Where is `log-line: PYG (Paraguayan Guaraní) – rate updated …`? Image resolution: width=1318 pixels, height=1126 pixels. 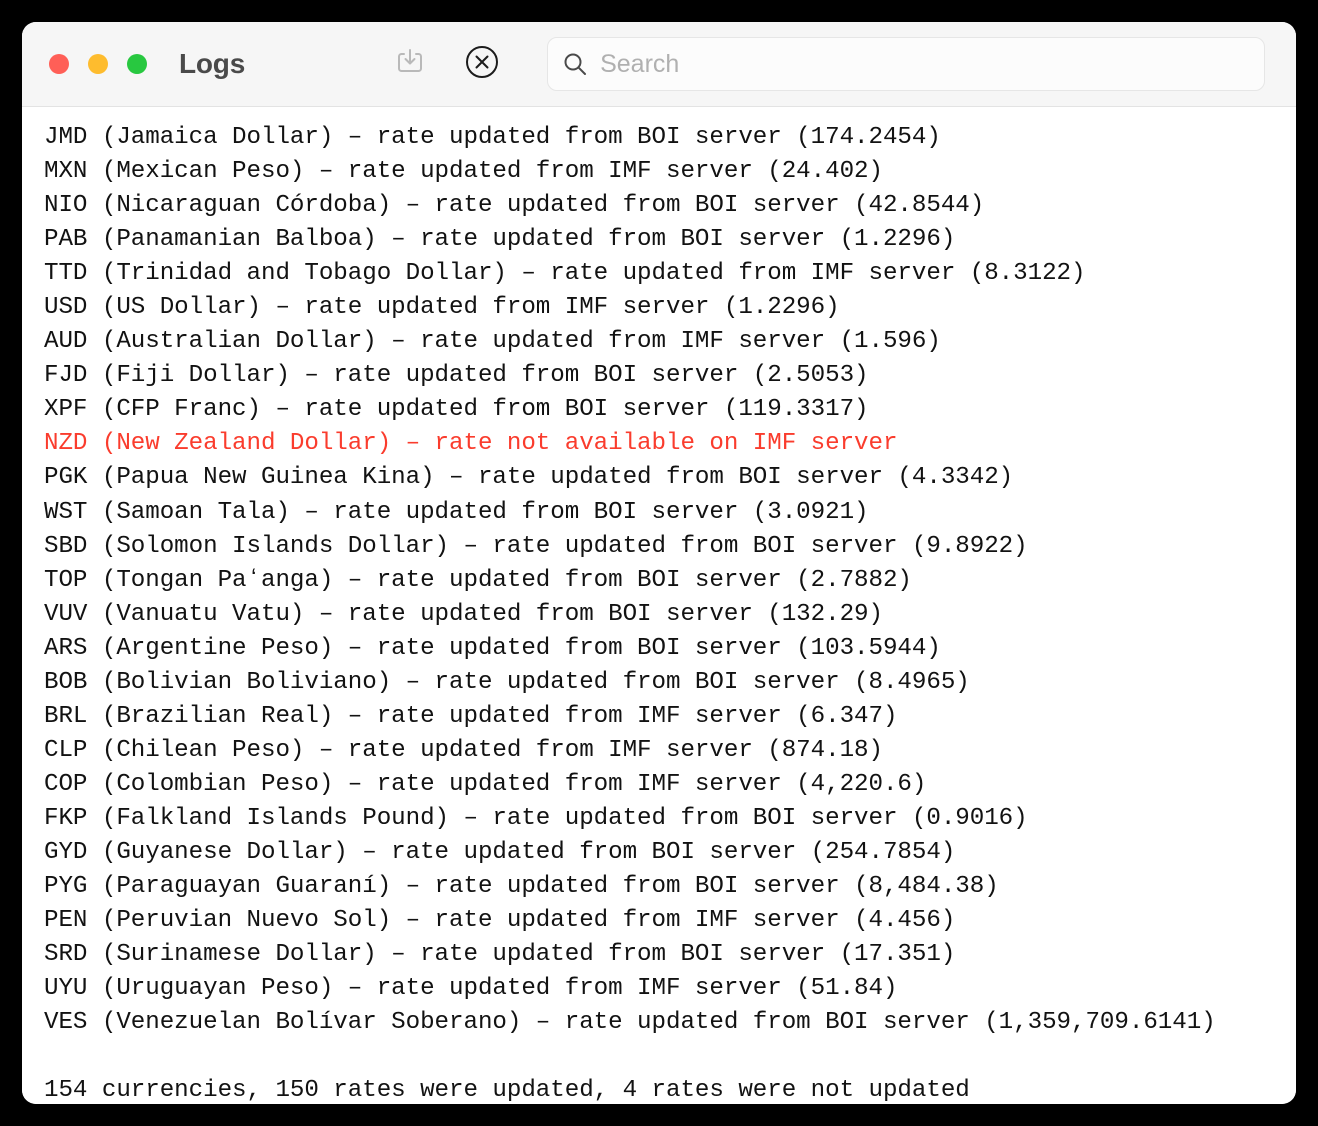
log-line: PYG (Paraguayan Guaraní) – rate updated … is located at coordinates (521, 887).